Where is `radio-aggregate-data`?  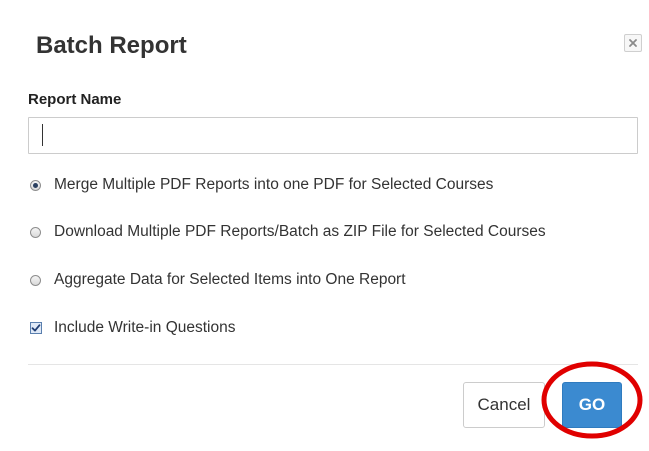 radio-aggregate-data is located at coordinates (35, 280).